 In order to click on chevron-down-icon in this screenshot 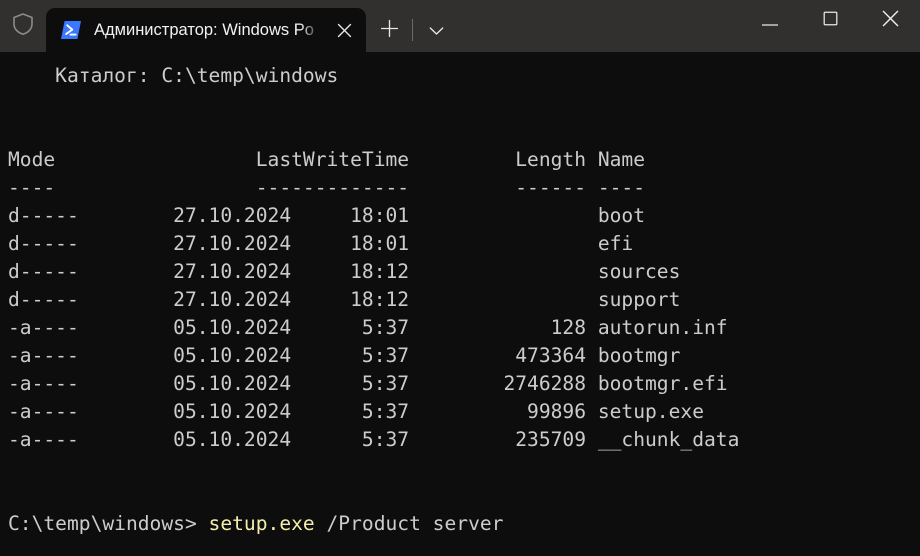, I will do `click(436, 30)`.